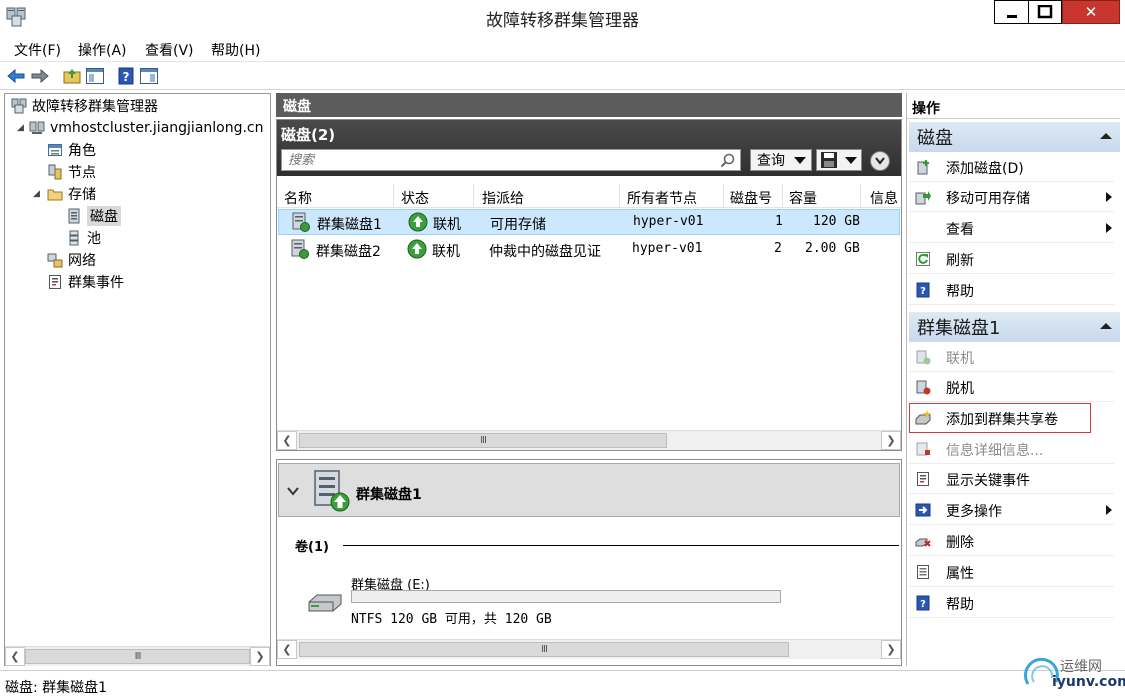 The image size is (1125, 700). What do you see at coordinates (836, 221) in the screenshot?
I see `disk-capacity: 120 GB` at bounding box center [836, 221].